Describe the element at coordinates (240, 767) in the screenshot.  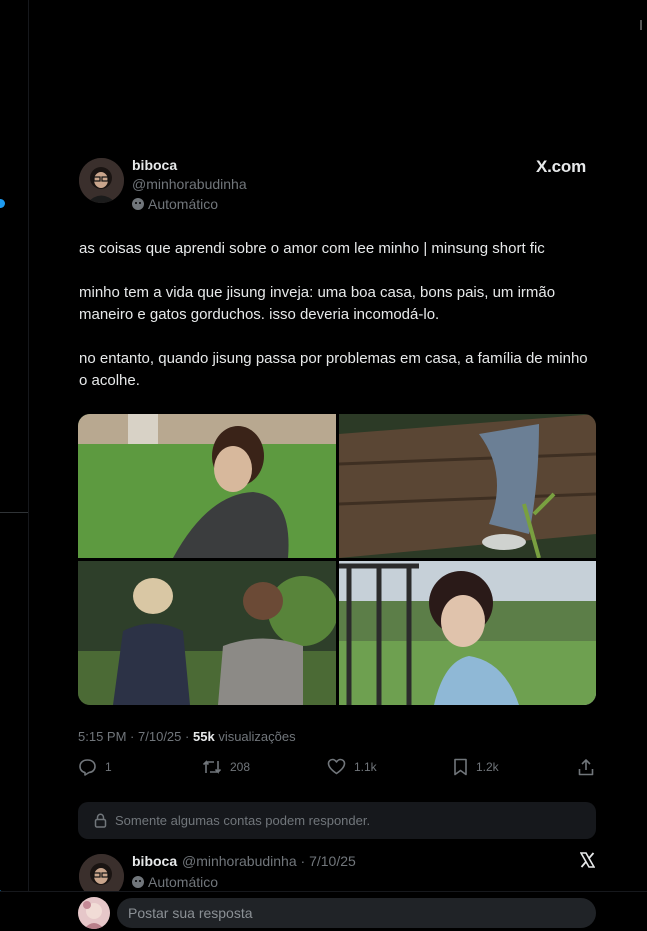
I see `repost-count: 208` at that location.